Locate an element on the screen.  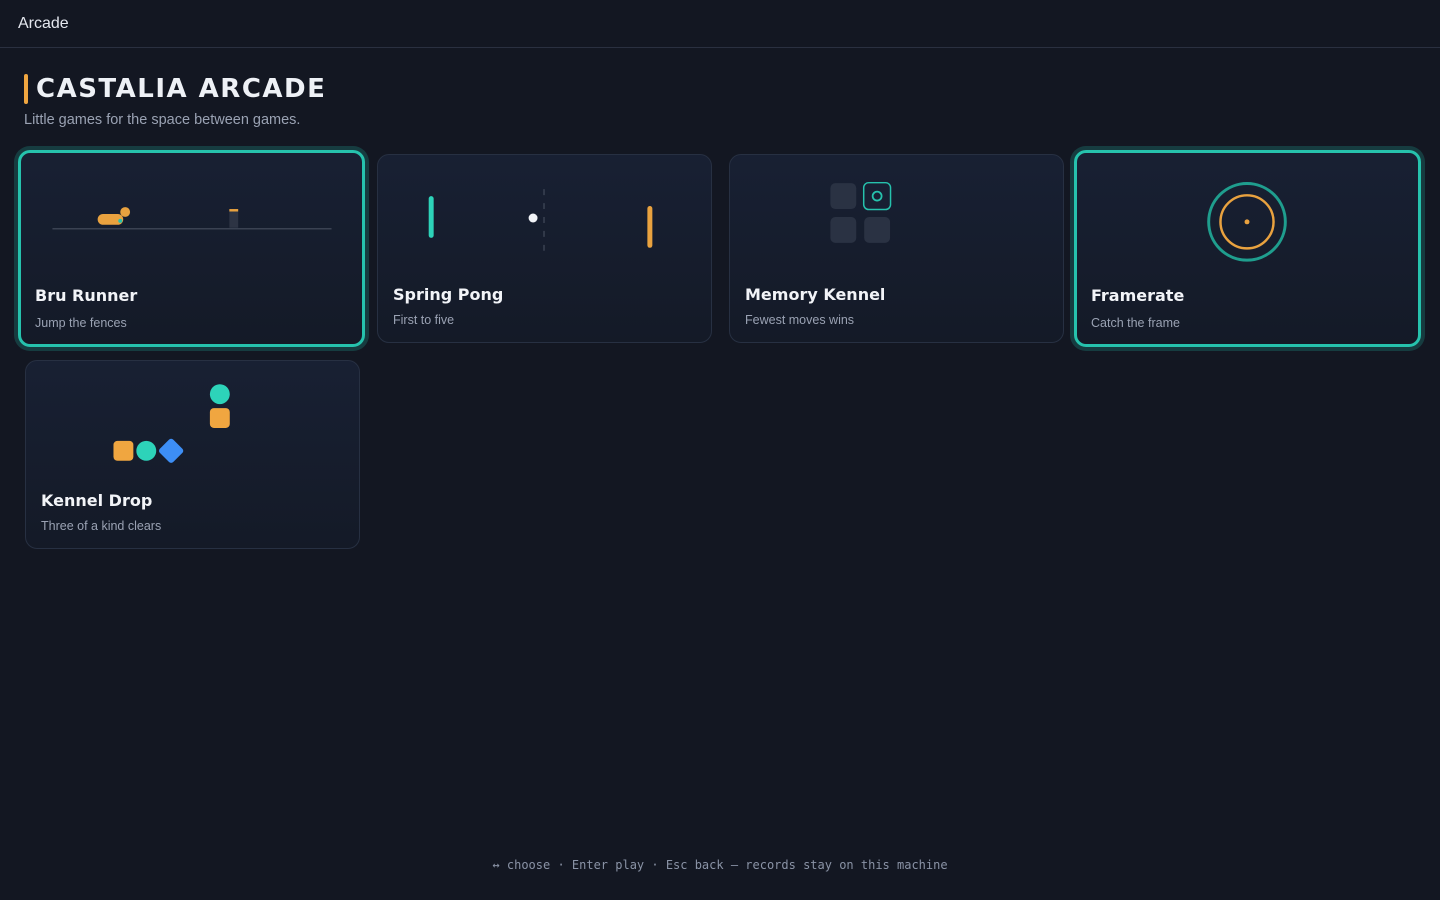
game-title: Bru Runner is located at coordinates (86, 295).